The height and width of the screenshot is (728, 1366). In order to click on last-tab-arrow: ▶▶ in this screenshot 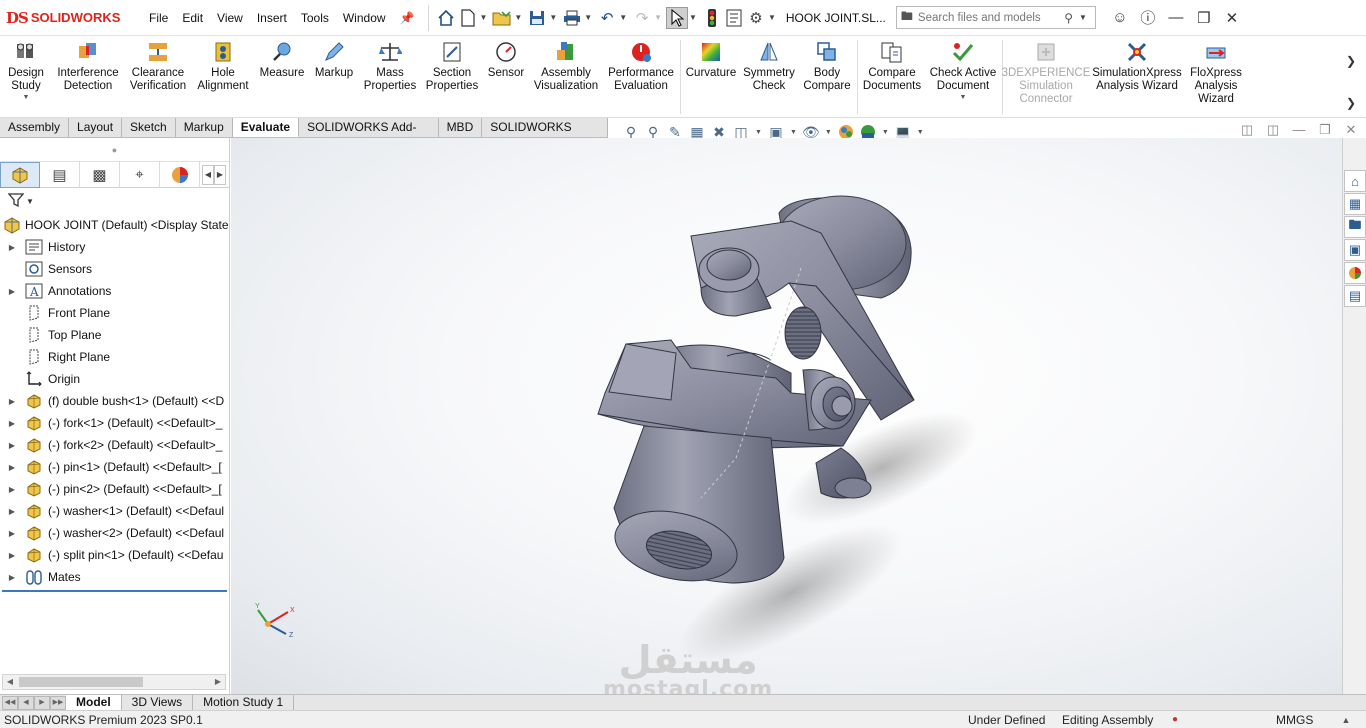, I will do `click(58, 702)`.